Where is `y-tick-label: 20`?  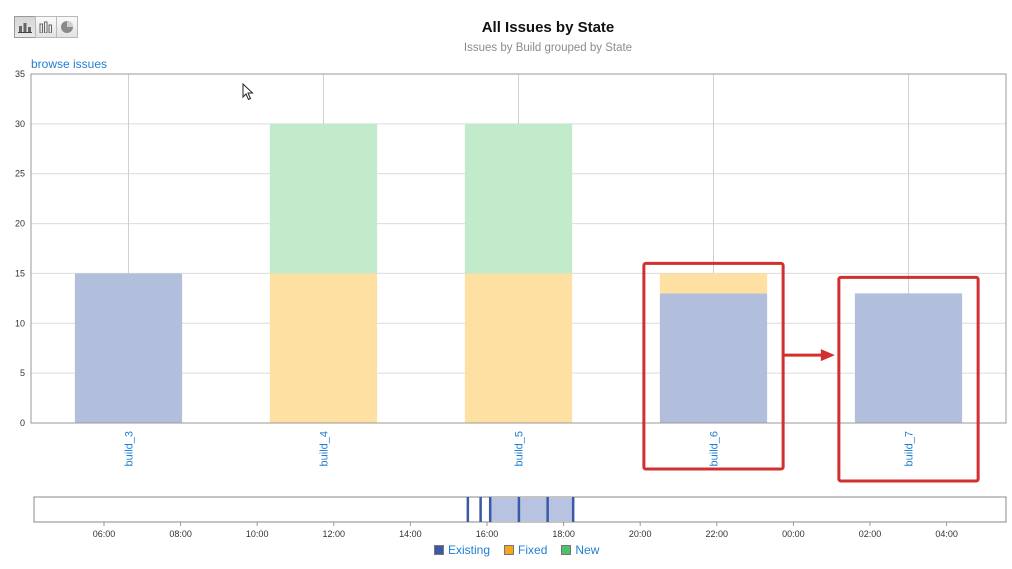 y-tick-label: 20 is located at coordinates (20, 224).